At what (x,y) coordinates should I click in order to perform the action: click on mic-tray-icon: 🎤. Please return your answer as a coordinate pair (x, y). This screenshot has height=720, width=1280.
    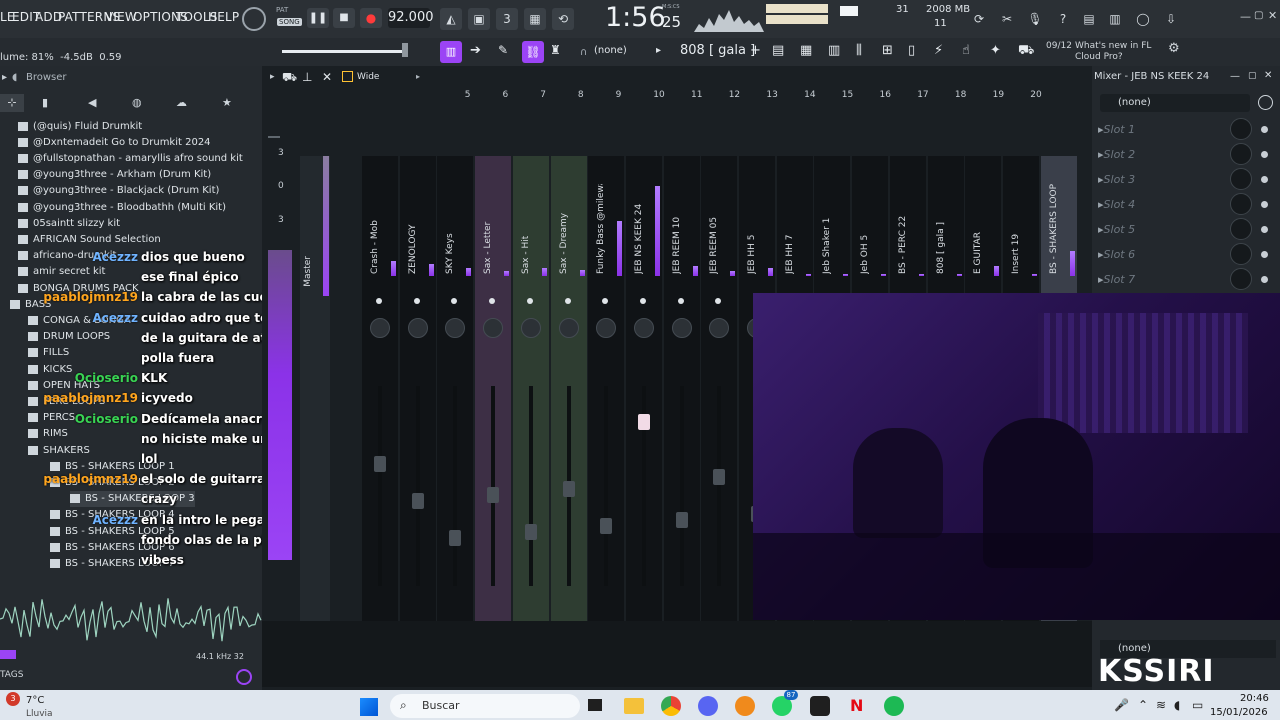
    Looking at the image, I should click on (1121, 705).